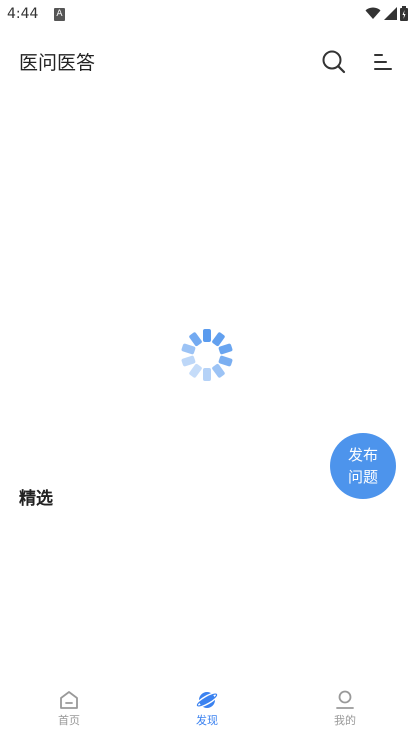 This screenshot has height=736, width=414. I want to click on status-icons, so click(386, 13).